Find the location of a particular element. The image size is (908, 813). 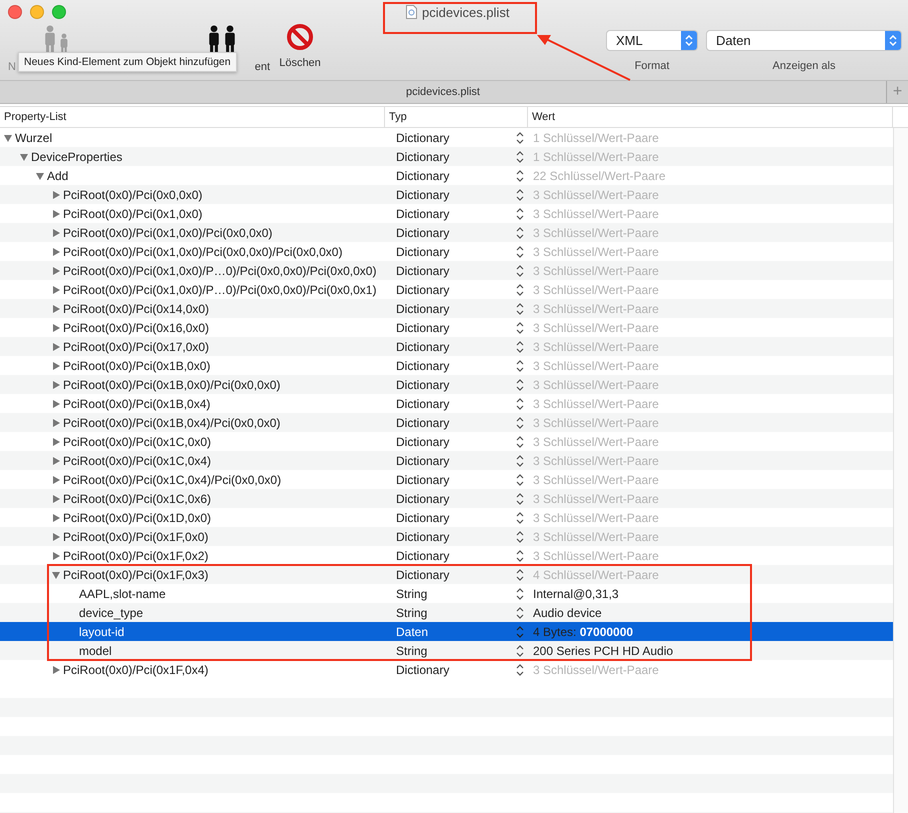

tooltip: Neues Kind-Element zum Objekt hinzufügen is located at coordinates (127, 62).